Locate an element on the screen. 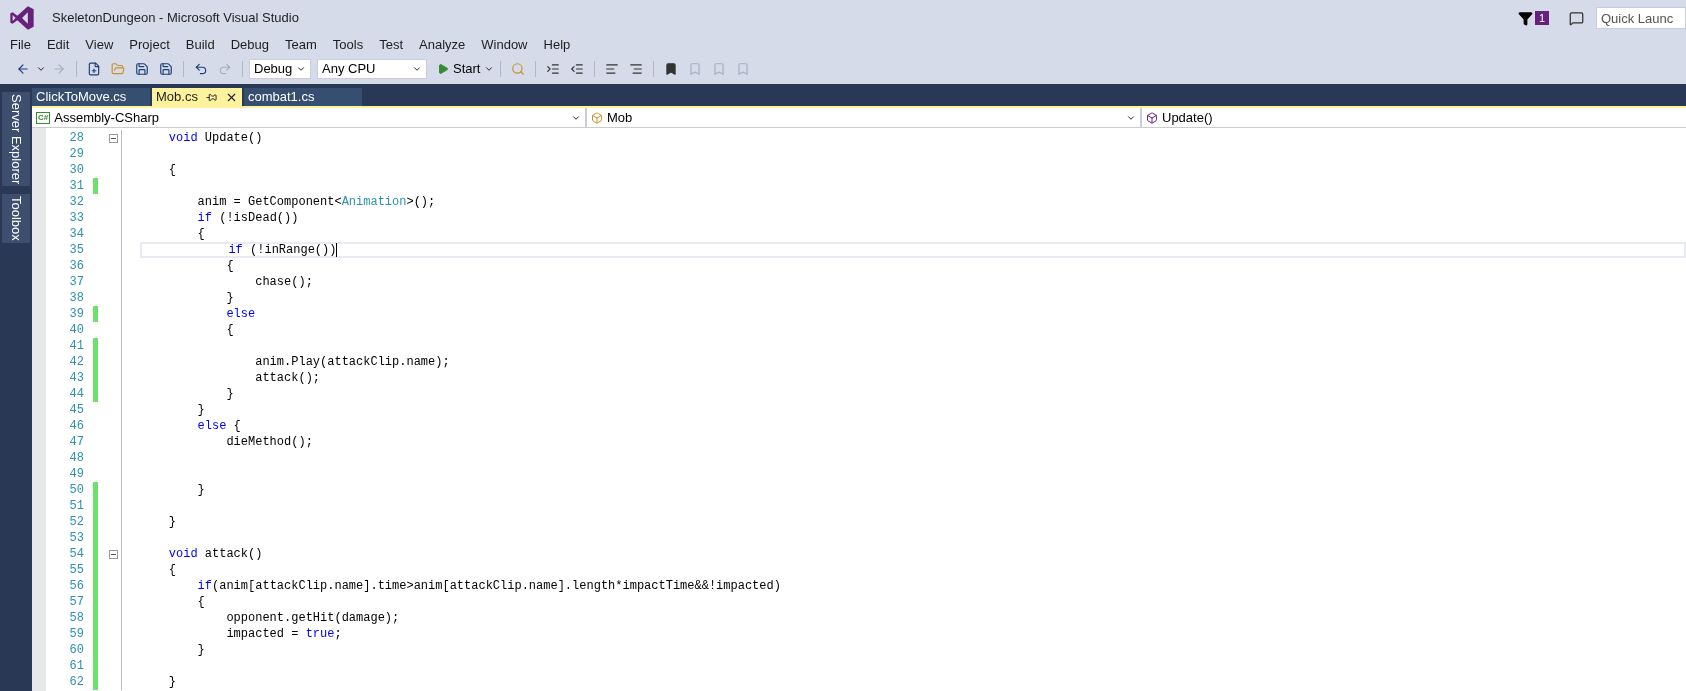 This screenshot has height=691, width=1686. member-dropdown: Update() is located at coordinates (1414, 117).